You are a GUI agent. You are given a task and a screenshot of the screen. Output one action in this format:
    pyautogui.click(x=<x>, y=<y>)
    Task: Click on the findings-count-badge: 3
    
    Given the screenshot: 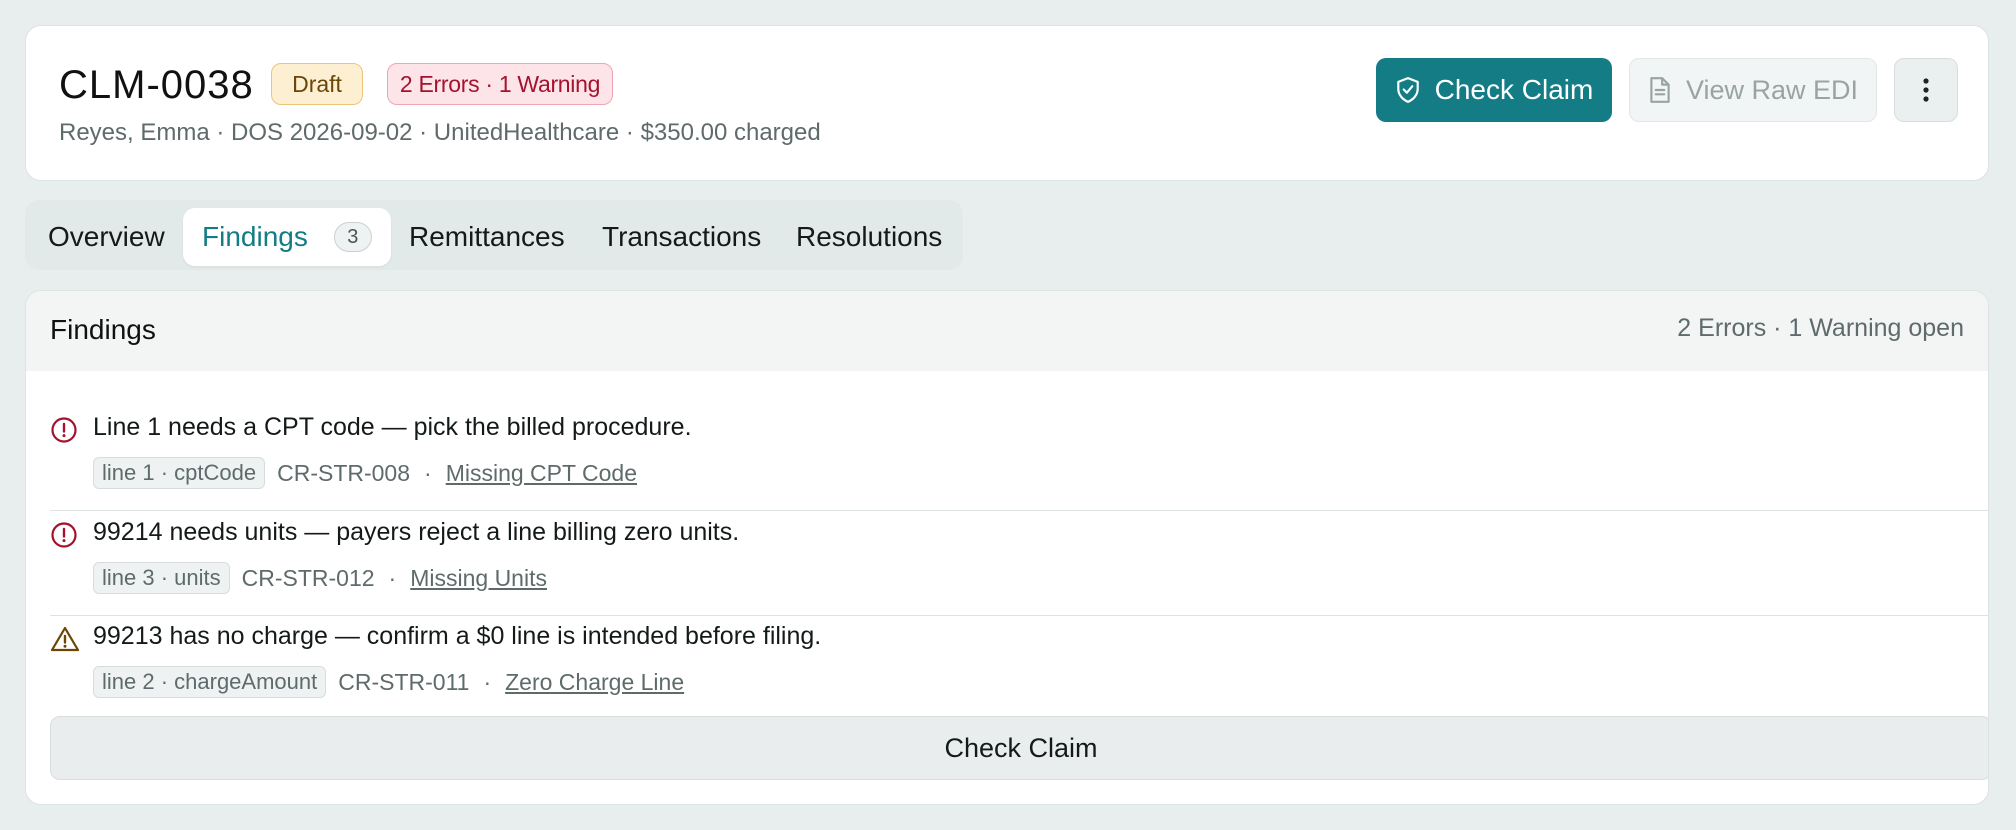 What is the action you would take?
    pyautogui.click(x=352, y=237)
    